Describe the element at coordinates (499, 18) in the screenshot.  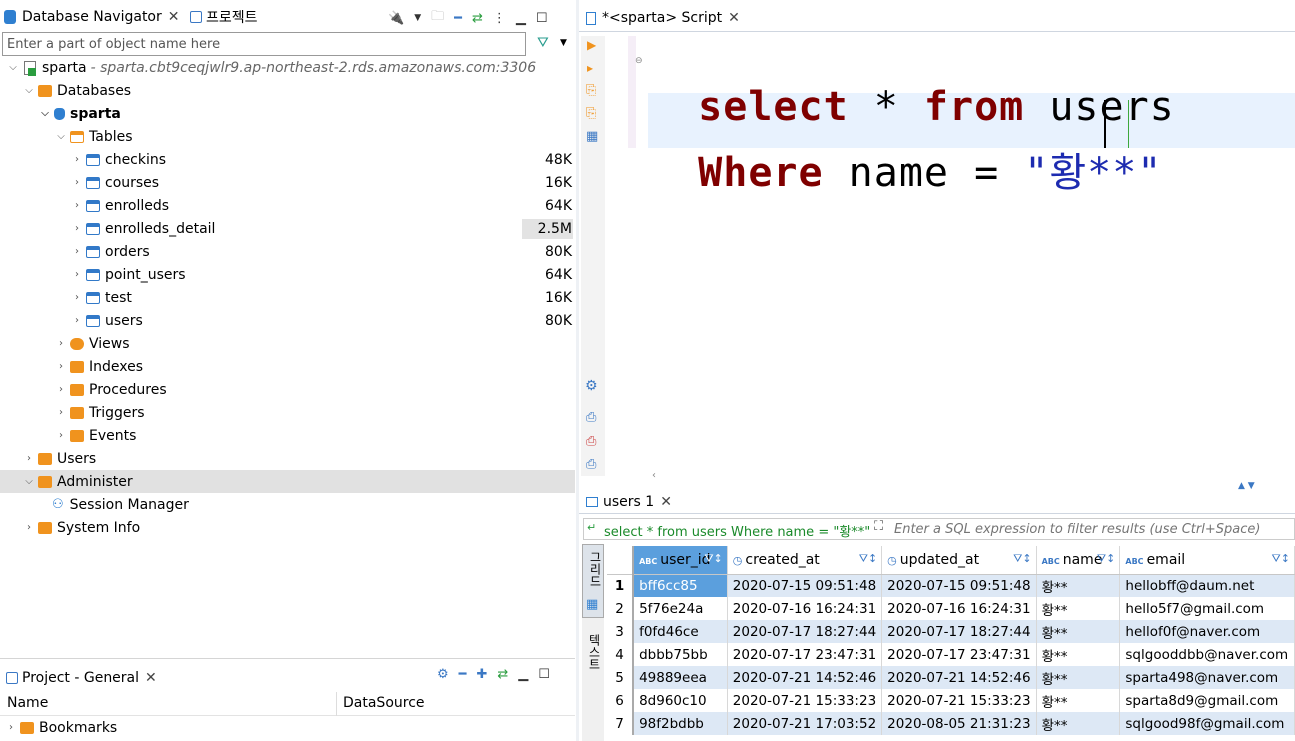
I see `more-menu-icon: ⋮` at that location.